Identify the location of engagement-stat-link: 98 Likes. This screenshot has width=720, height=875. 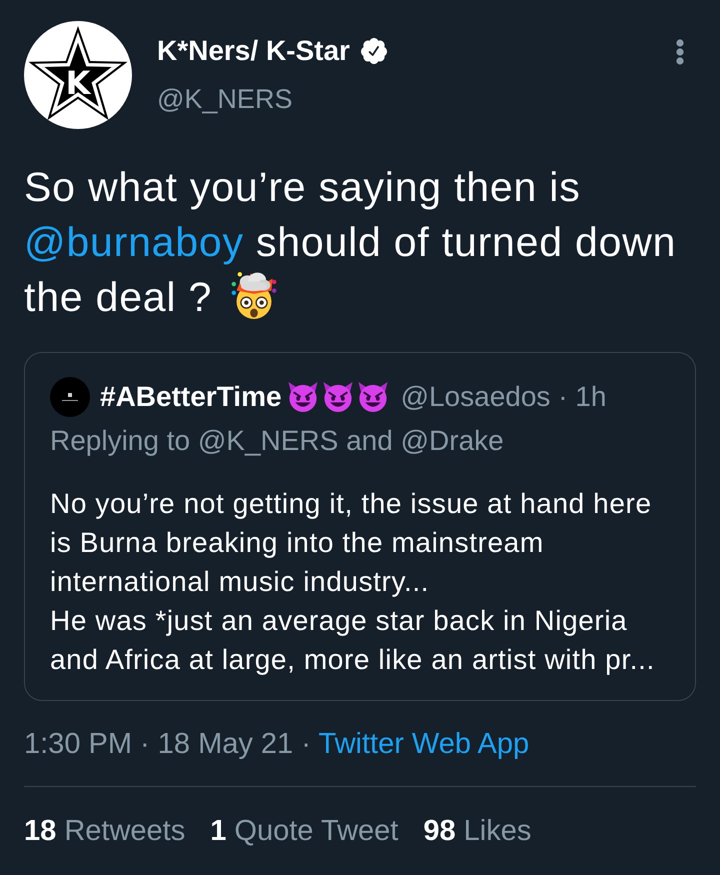
(477, 831).